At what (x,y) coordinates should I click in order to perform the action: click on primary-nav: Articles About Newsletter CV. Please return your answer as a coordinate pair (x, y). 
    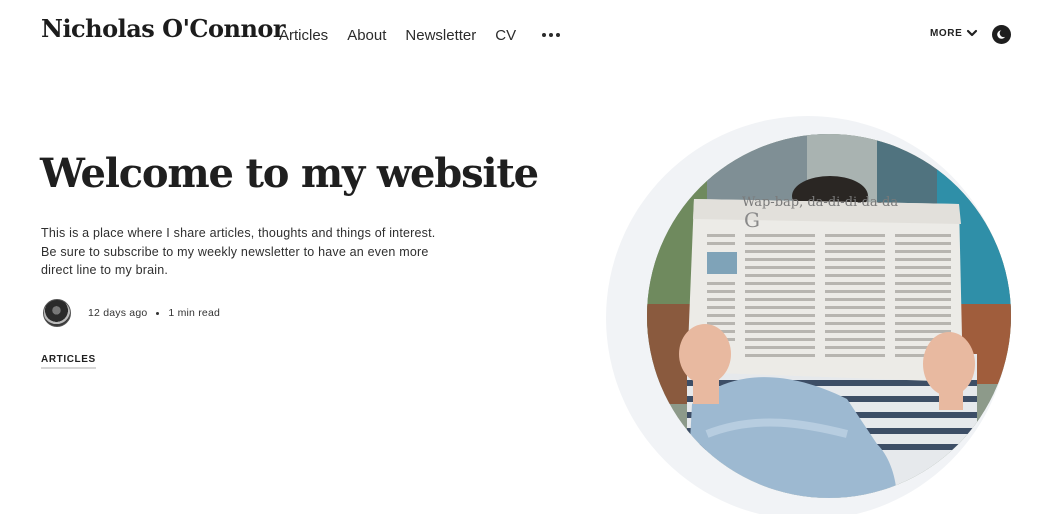
    Looking at the image, I should click on (420, 35).